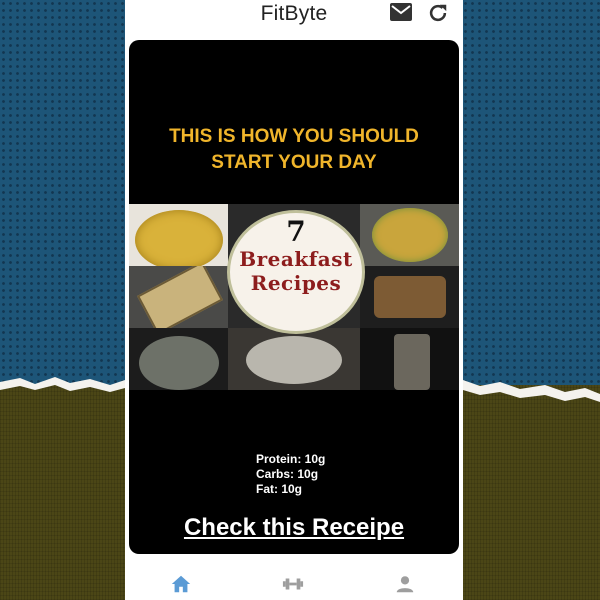  Describe the element at coordinates (296, 231) in the screenshot. I see `badge-number: 7` at that location.